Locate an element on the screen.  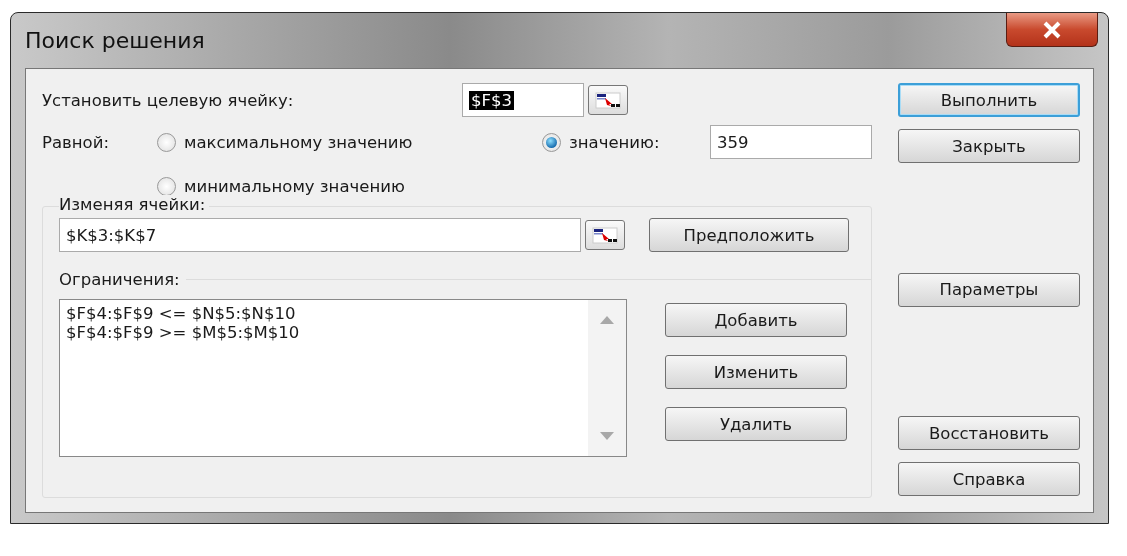
equal-to-label: Равной: is located at coordinates (76, 142).